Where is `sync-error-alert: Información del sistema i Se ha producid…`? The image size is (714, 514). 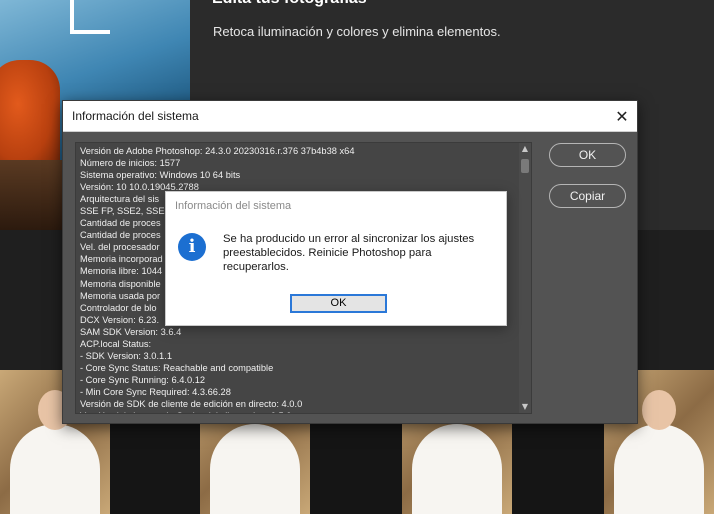
sync-error-alert: Información del sistema i Se ha producid… is located at coordinates (336, 258).